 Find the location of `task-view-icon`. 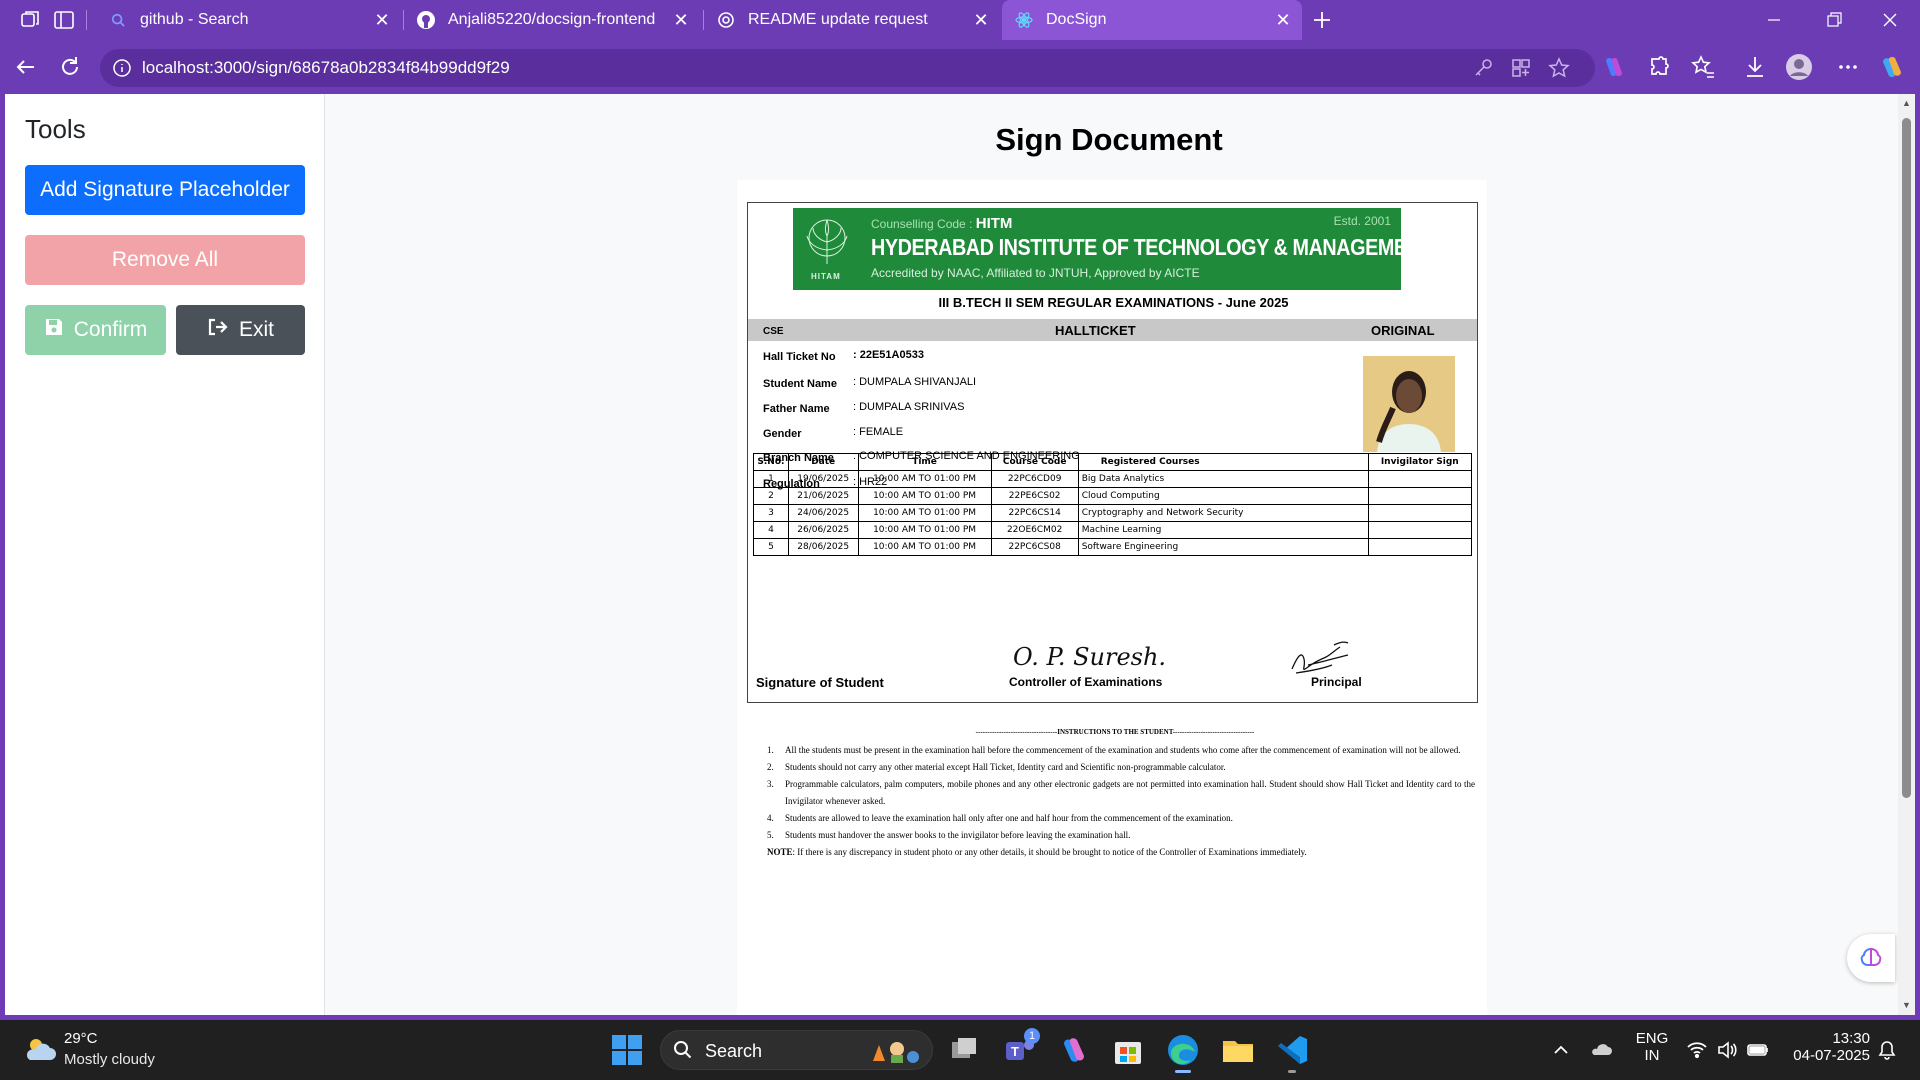

task-view-icon is located at coordinates (964, 1050).